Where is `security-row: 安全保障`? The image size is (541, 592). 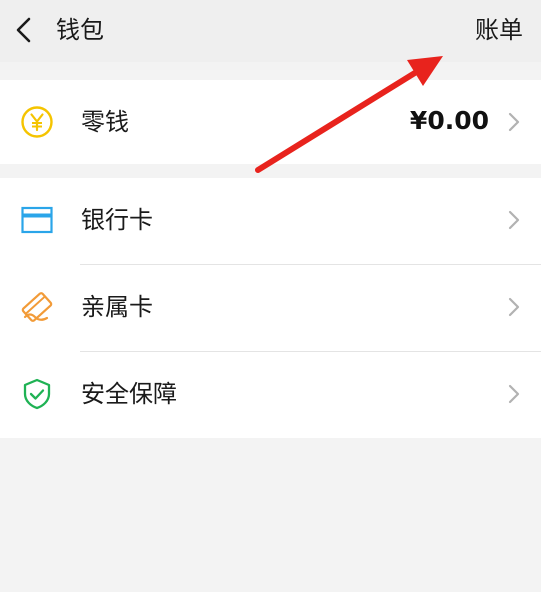
security-row: 安全保障 is located at coordinates (270, 395).